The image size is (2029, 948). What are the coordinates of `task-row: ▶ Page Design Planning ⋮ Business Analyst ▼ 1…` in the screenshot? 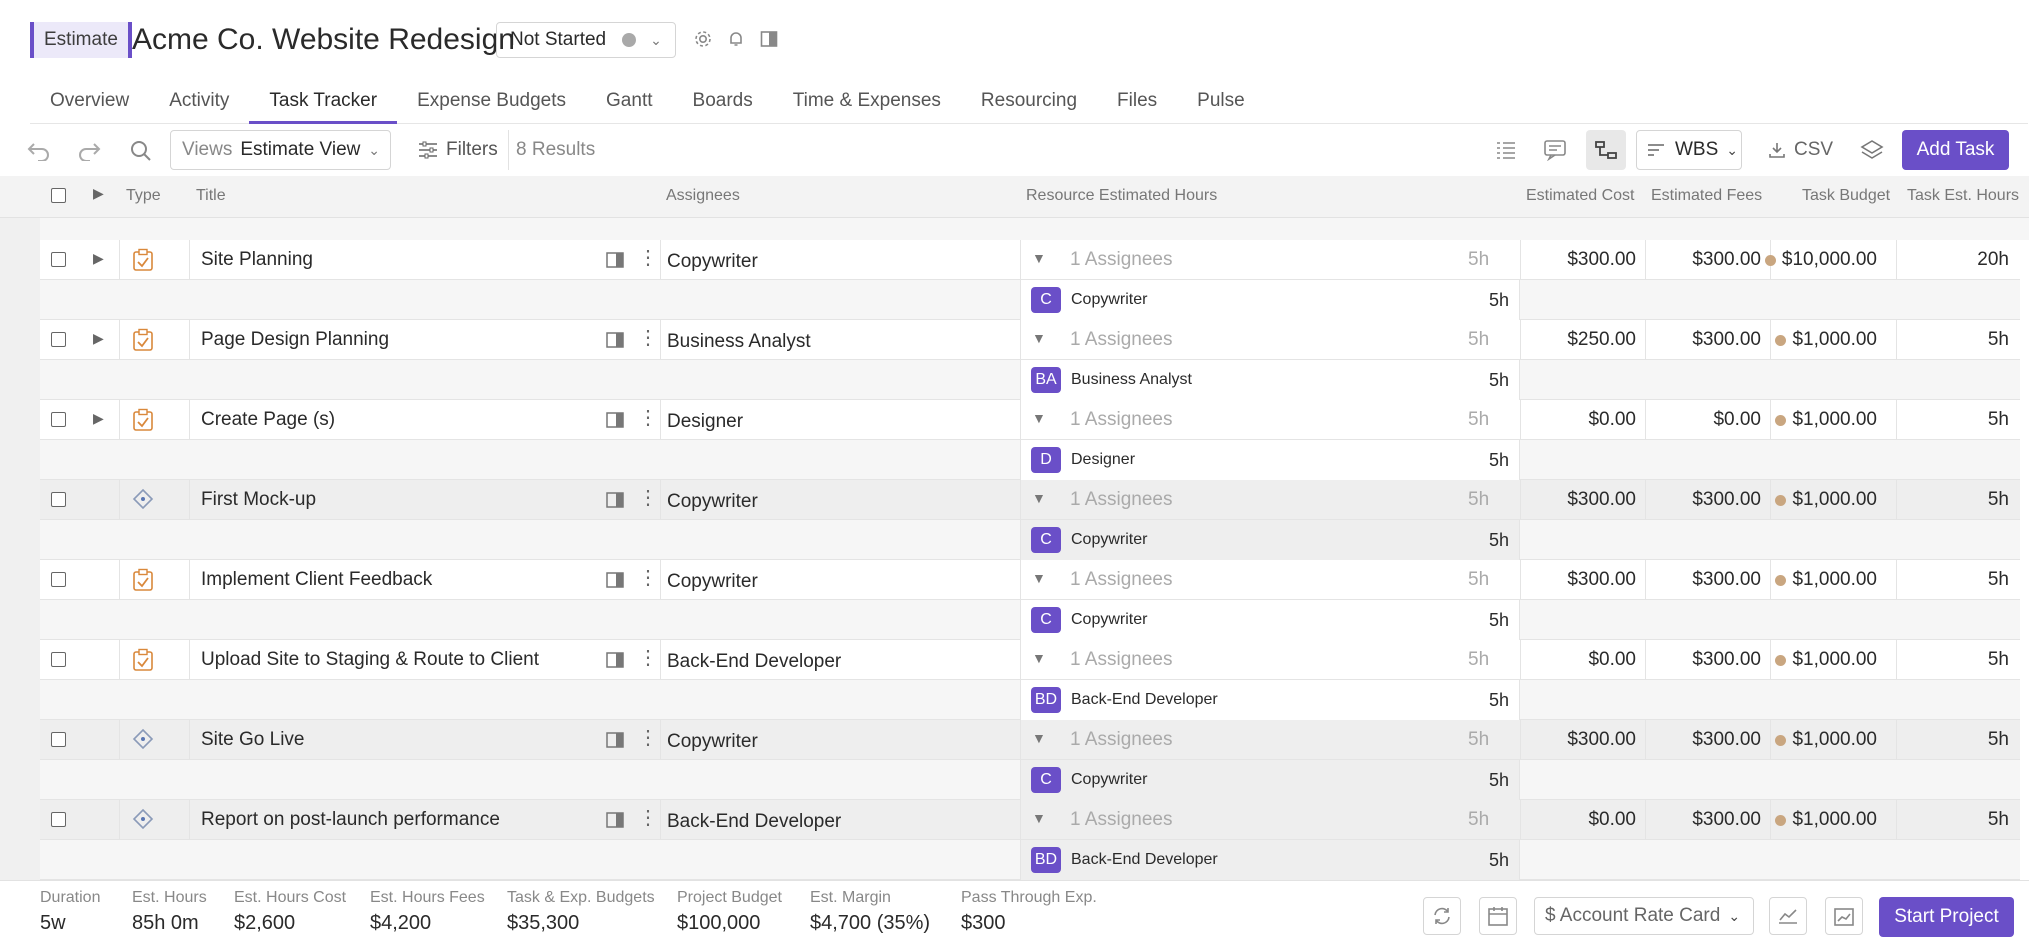 It's located at (1030, 340).